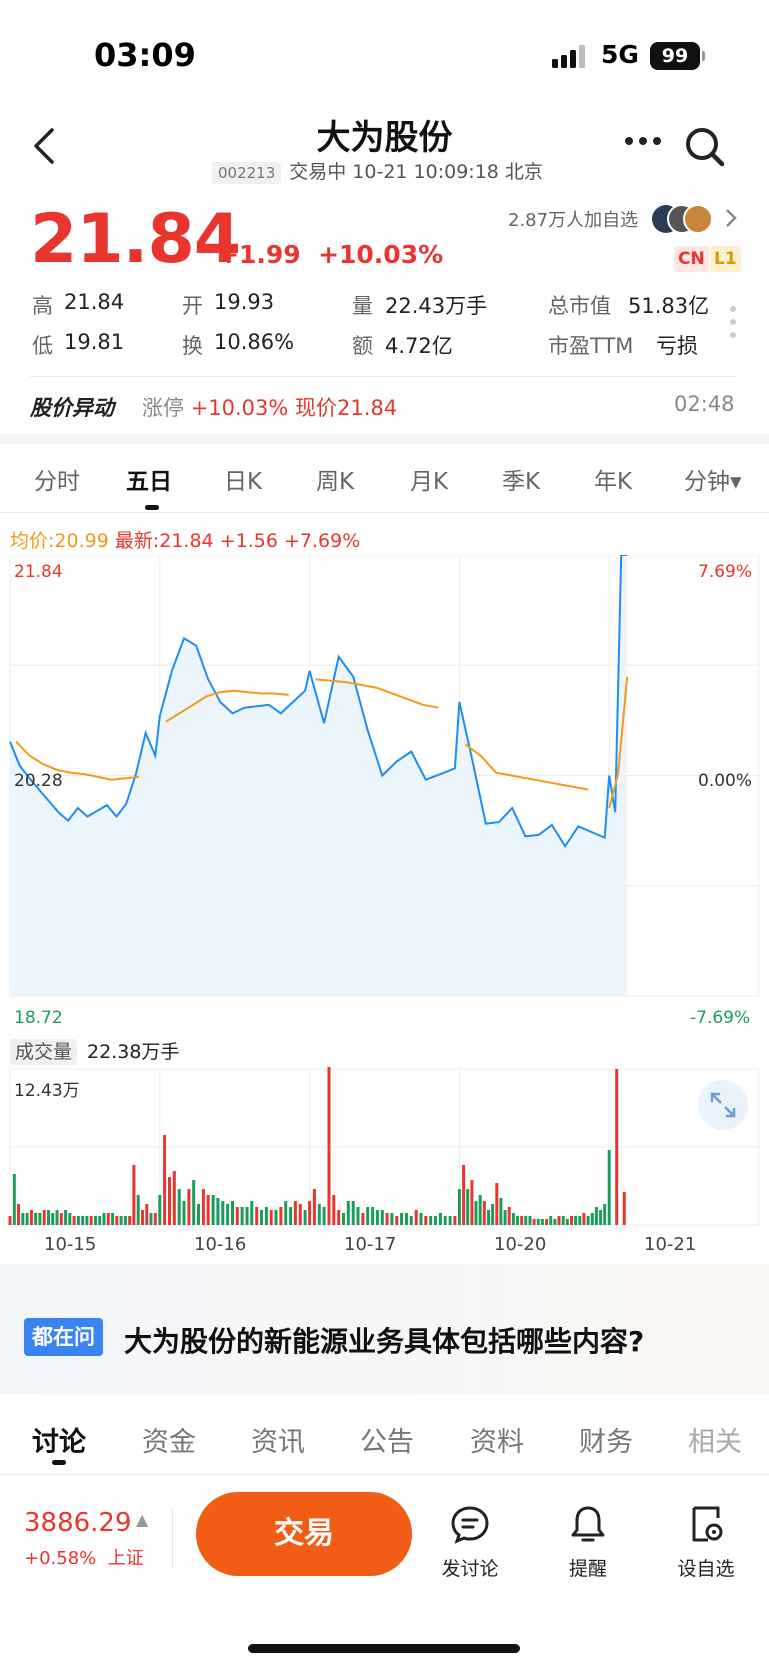 This screenshot has width=769, height=1665. Describe the element at coordinates (149, 479) in the screenshot. I see `tab-five-day: 五日` at that location.